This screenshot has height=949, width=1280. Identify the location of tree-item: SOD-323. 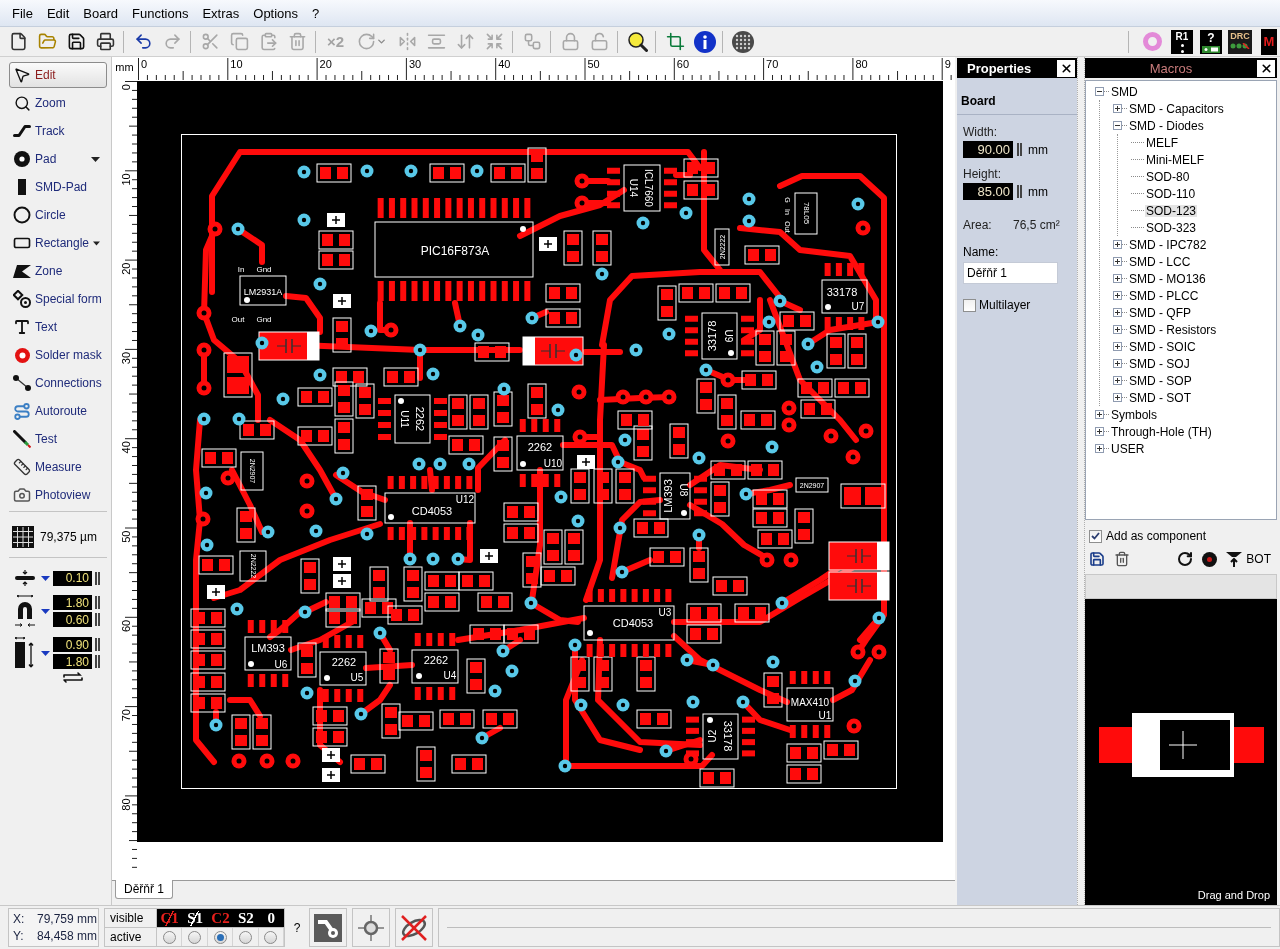
(1171, 227).